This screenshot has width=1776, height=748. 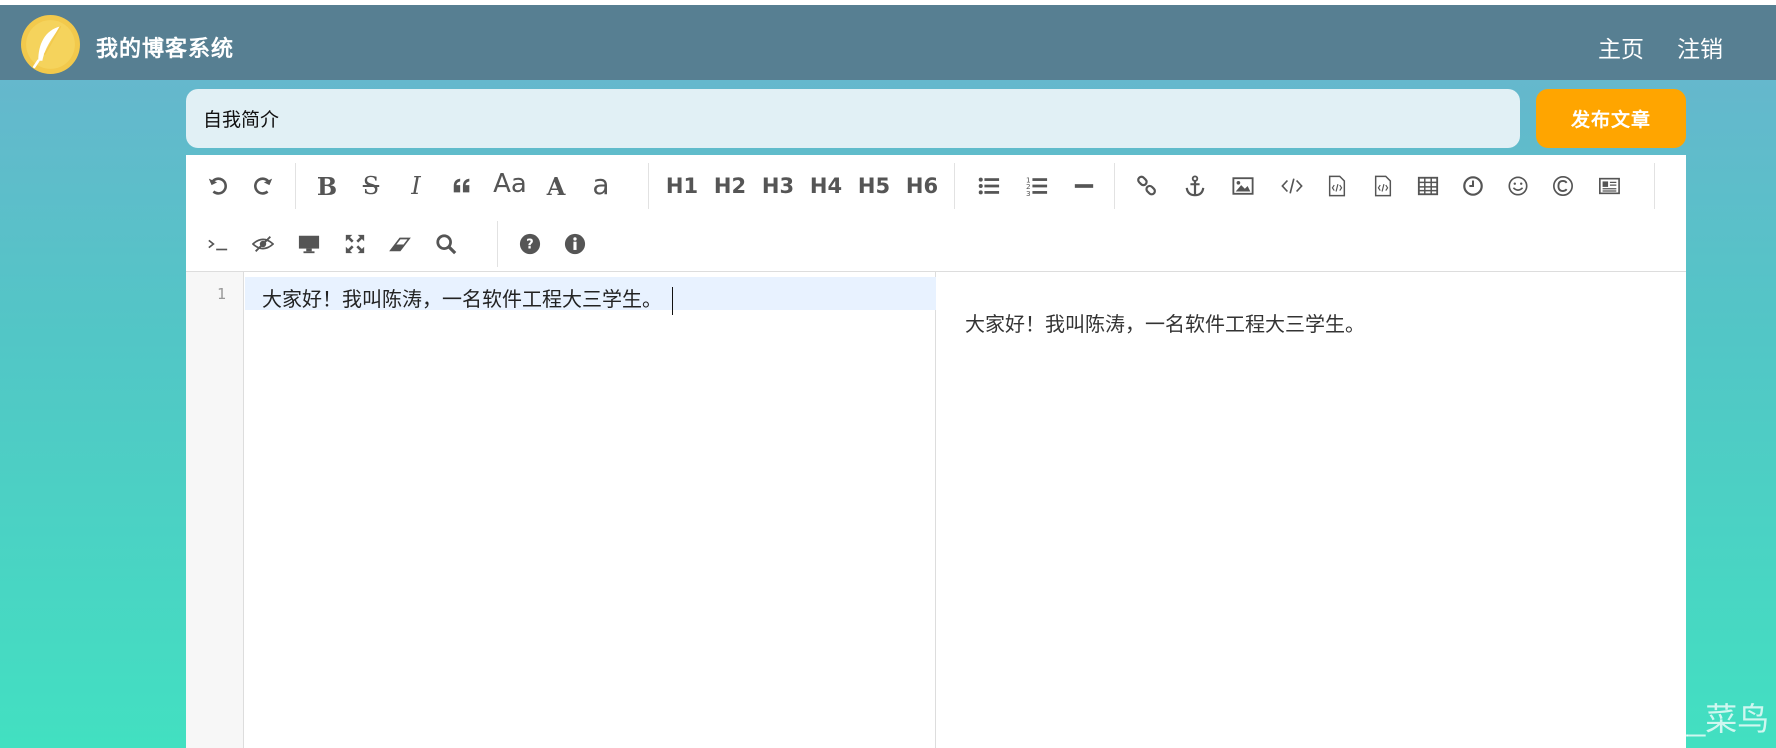 What do you see at coordinates (989, 186) in the screenshot?
I see `unordered-list-icon` at bounding box center [989, 186].